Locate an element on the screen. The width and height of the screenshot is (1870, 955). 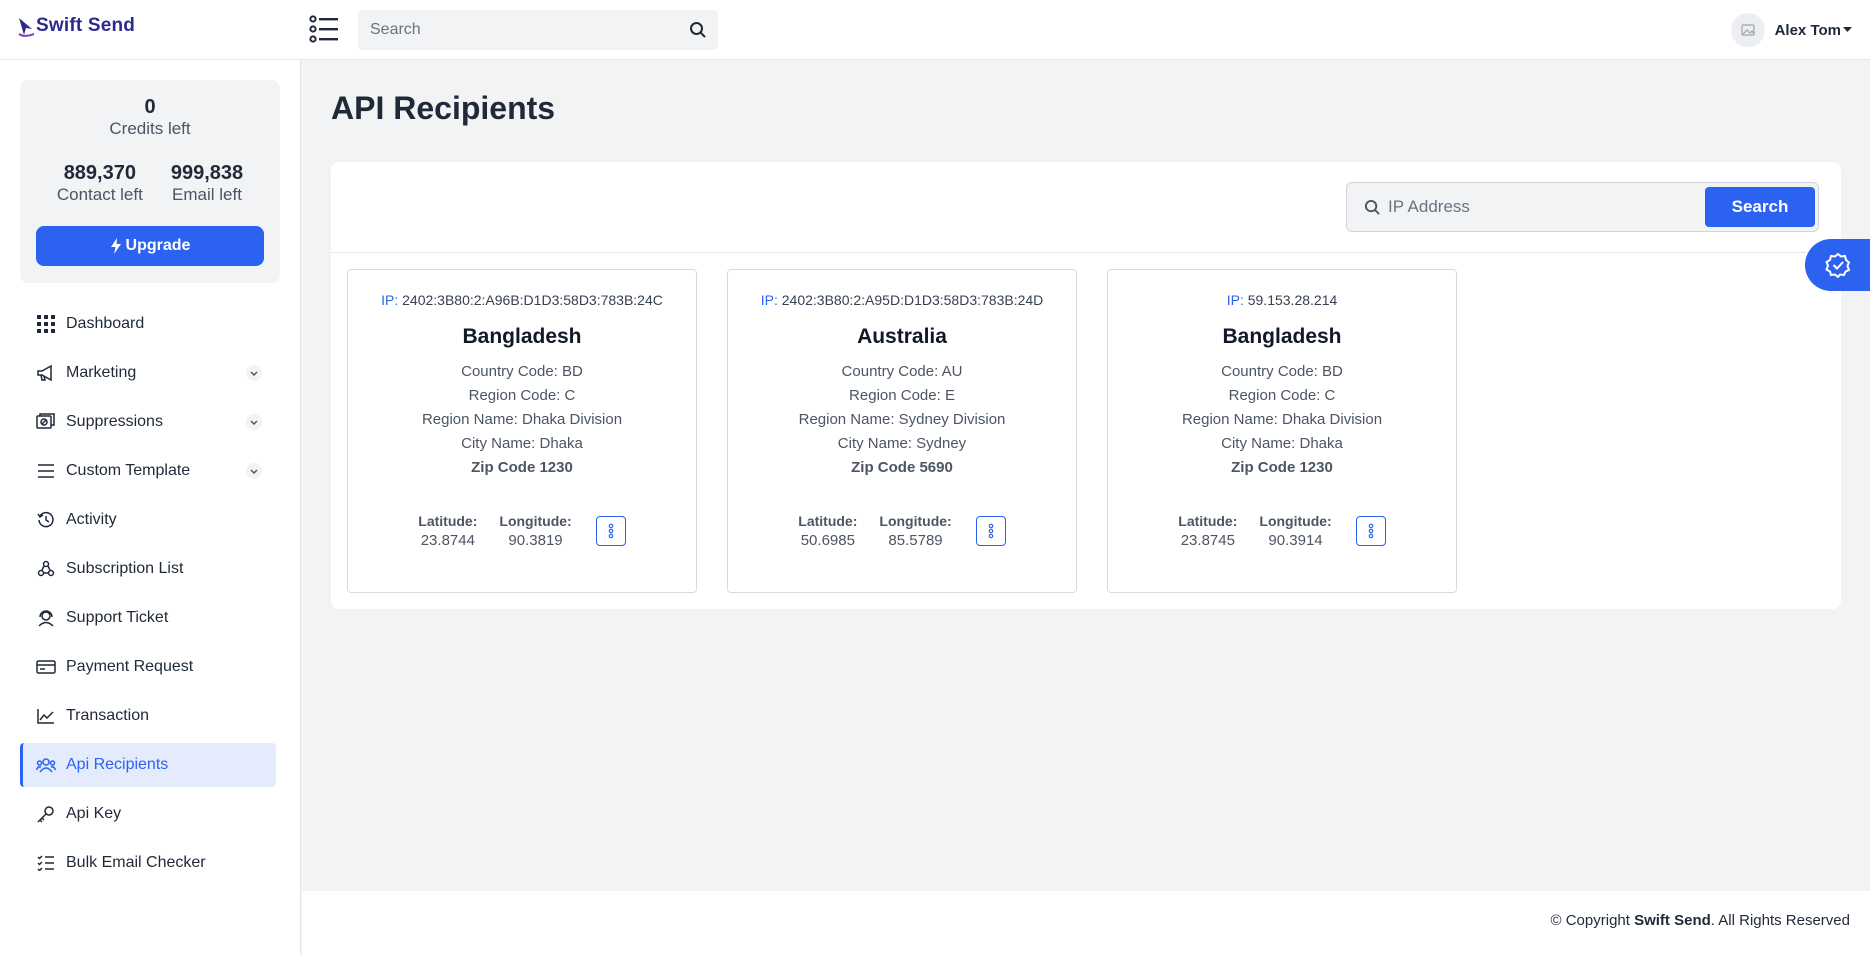
longitude: Longitude: 85.5789 is located at coordinates (915, 531).